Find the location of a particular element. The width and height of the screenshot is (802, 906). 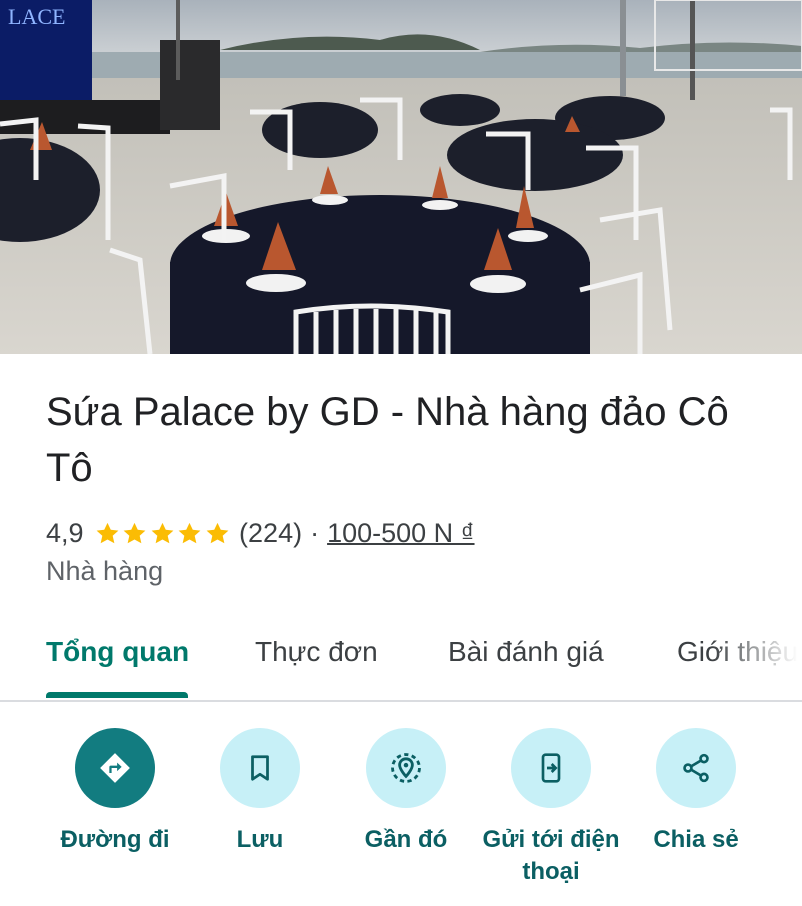

nearby-icon is located at coordinates (406, 768).